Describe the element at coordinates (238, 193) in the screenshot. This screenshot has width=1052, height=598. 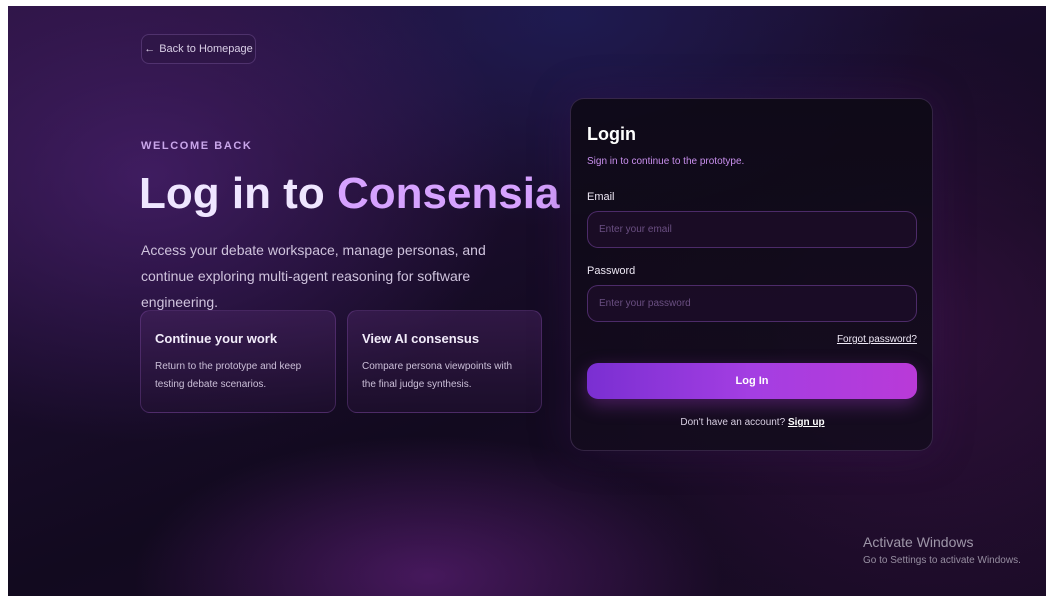
I see `page-title-prefix: Log in to` at that location.